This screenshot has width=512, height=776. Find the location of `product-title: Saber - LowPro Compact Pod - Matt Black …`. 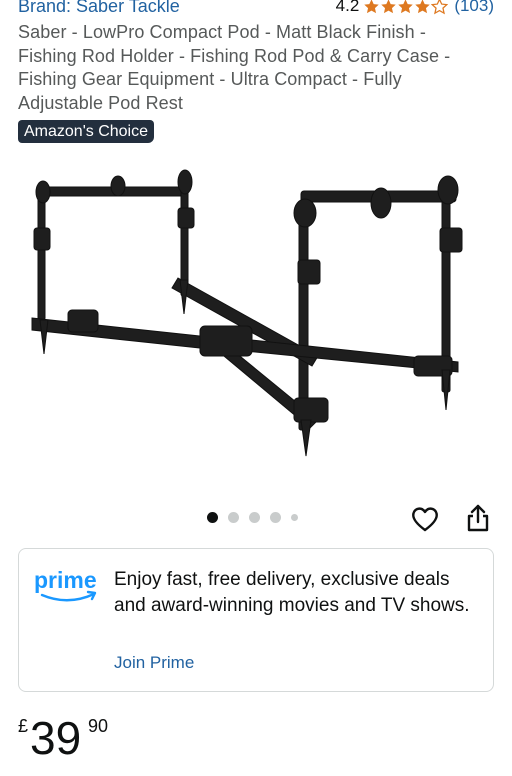

product-title: Saber - LowPro Compact Pod - Matt Black … is located at coordinates (234, 67).